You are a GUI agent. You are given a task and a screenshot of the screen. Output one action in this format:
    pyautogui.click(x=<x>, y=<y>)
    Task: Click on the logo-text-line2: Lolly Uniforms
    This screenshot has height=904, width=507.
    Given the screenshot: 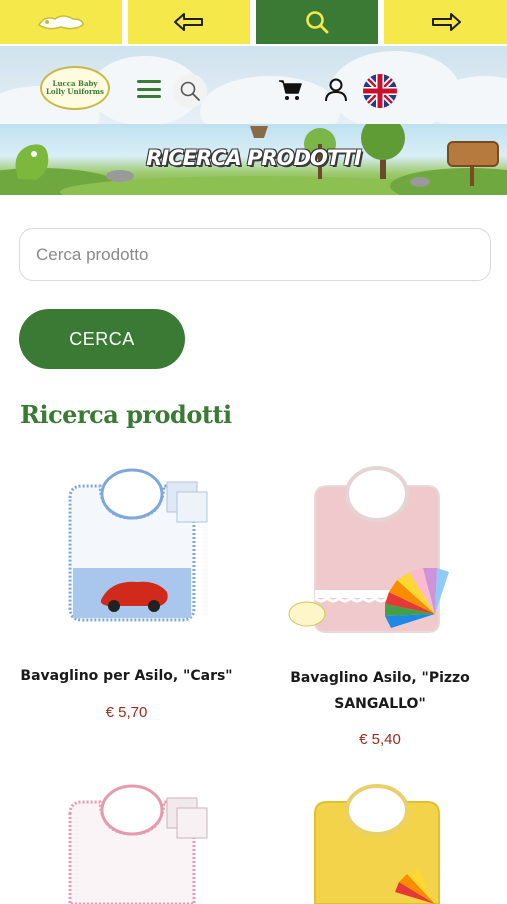 What is the action you would take?
    pyautogui.click(x=75, y=91)
    